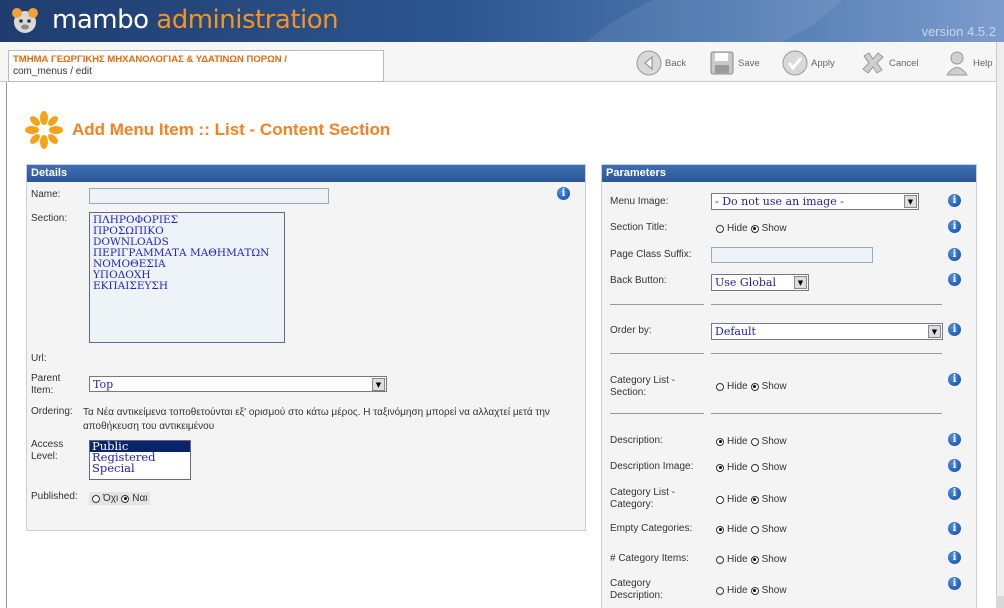 Image resolution: width=1004 pixels, height=608 pixels. What do you see at coordinates (638, 280) in the screenshot?
I see `back-button-param-label: Back Button:` at bounding box center [638, 280].